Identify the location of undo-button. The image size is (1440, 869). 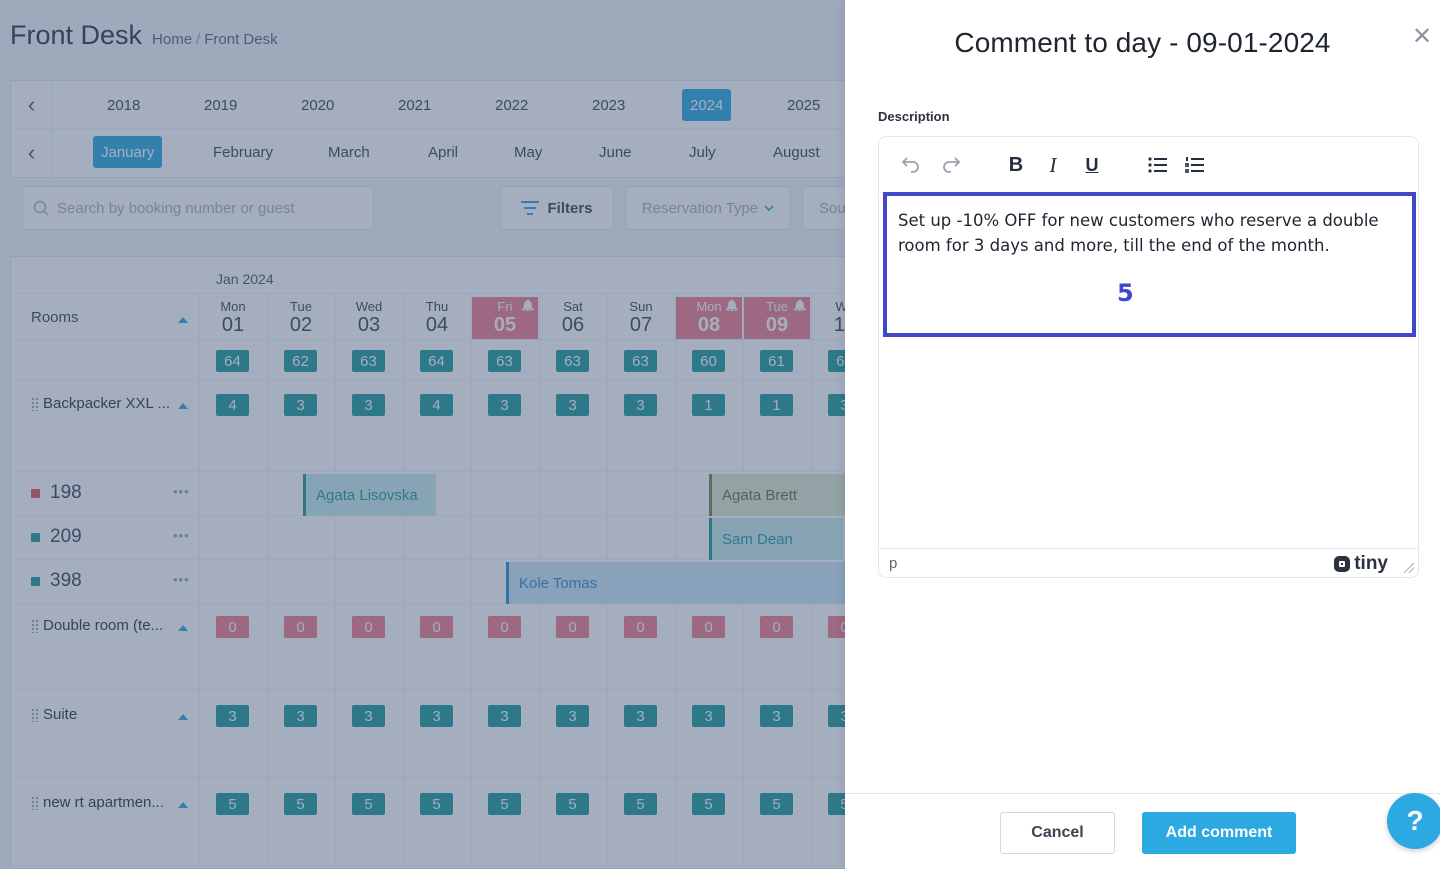
(911, 165).